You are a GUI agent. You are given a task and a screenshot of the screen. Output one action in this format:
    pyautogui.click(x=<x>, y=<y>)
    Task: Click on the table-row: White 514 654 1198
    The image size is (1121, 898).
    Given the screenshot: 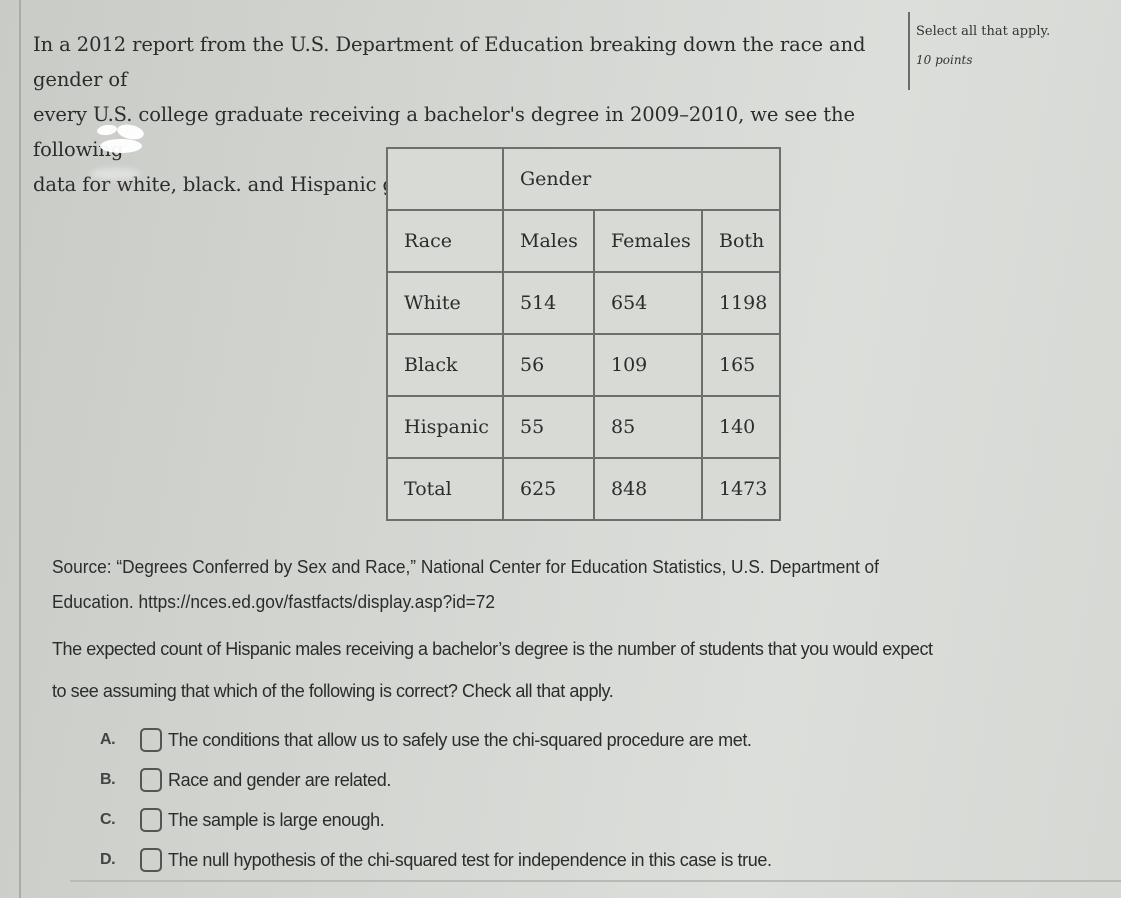 What is the action you would take?
    pyautogui.click(x=583, y=303)
    